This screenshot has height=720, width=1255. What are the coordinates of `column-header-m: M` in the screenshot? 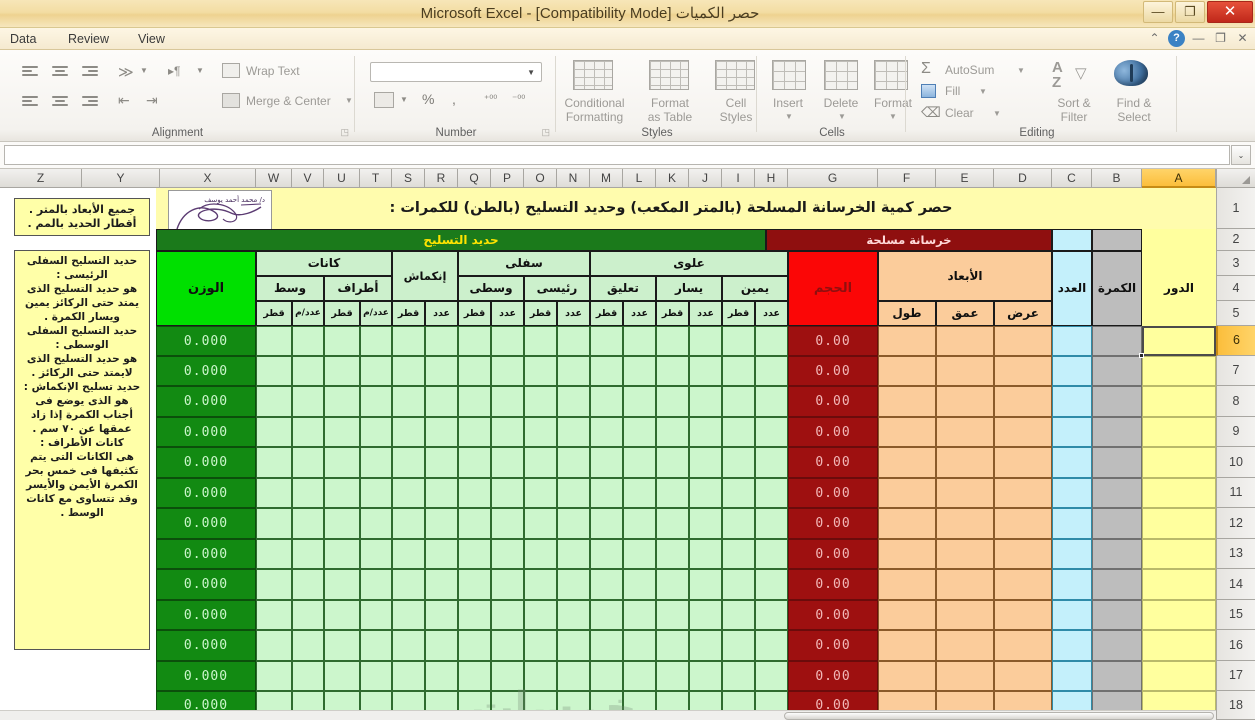 It's located at (606, 178).